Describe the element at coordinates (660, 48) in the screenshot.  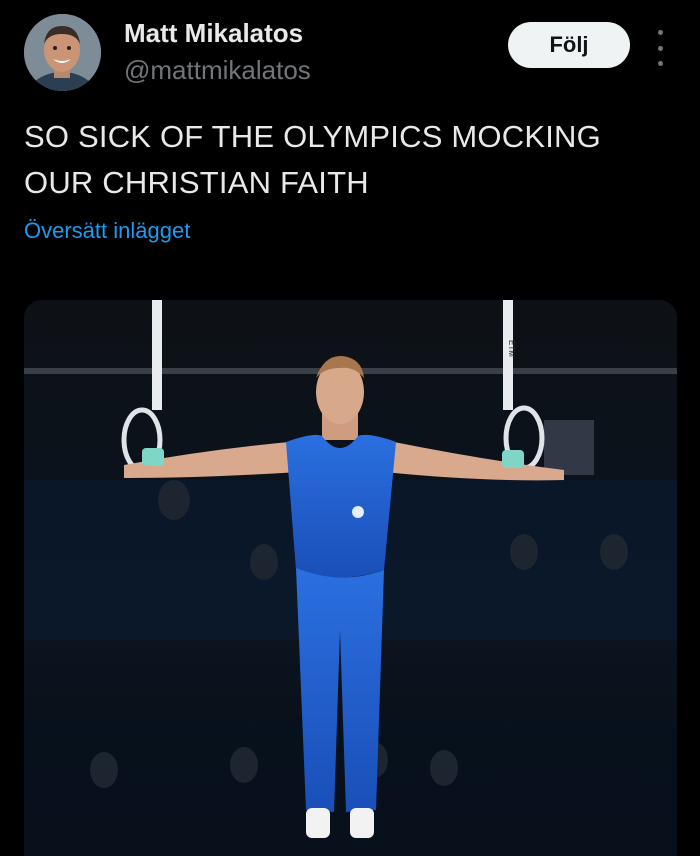
I see `more-vertical-icon` at that location.